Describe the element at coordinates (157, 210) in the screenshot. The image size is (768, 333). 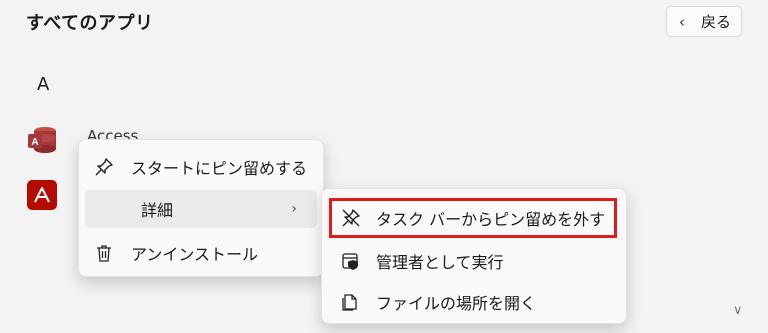
I see `menu-item-label: 詳細` at that location.